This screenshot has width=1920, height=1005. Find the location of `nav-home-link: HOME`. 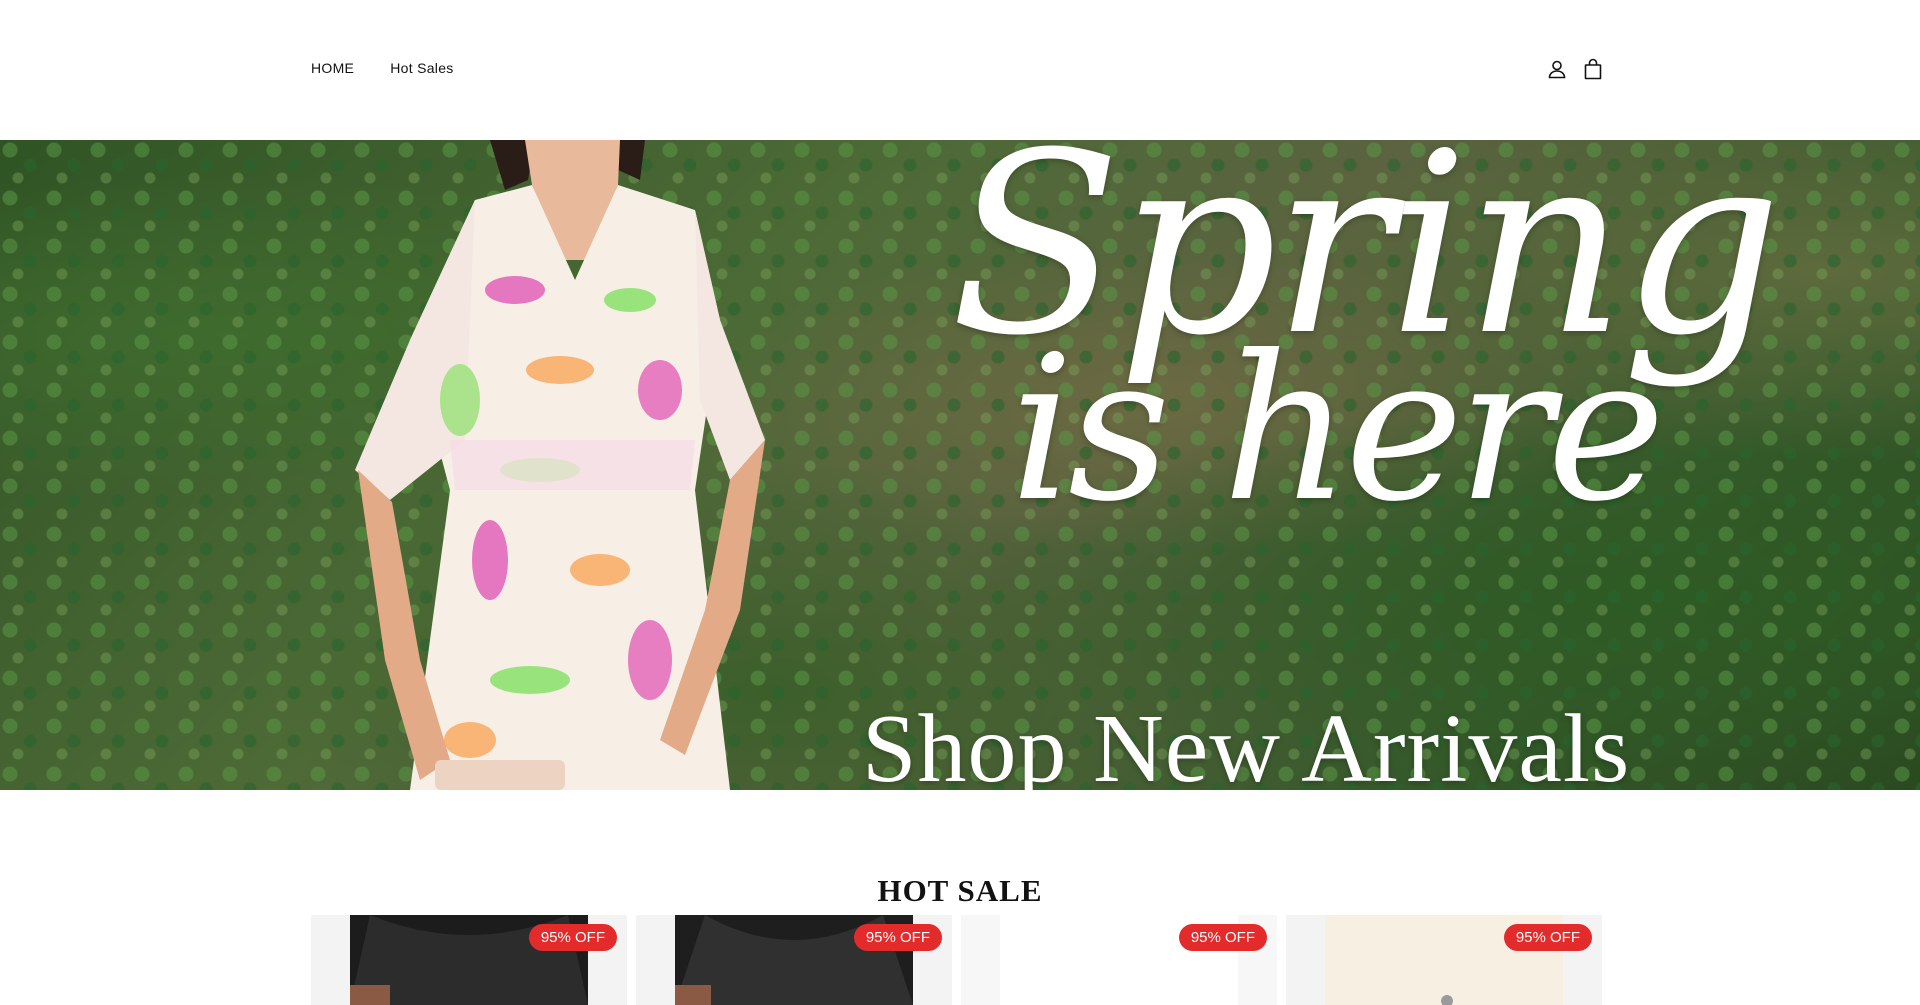

nav-home-link: HOME is located at coordinates (332, 68).